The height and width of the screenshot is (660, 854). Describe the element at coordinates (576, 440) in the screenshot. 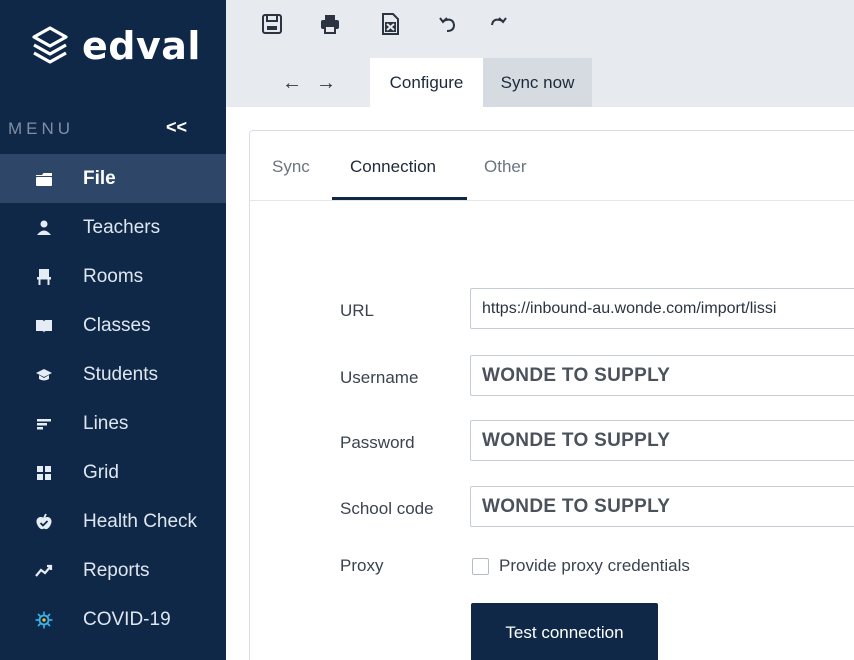

I see `password-value: WONDE TO SUPPLY` at that location.